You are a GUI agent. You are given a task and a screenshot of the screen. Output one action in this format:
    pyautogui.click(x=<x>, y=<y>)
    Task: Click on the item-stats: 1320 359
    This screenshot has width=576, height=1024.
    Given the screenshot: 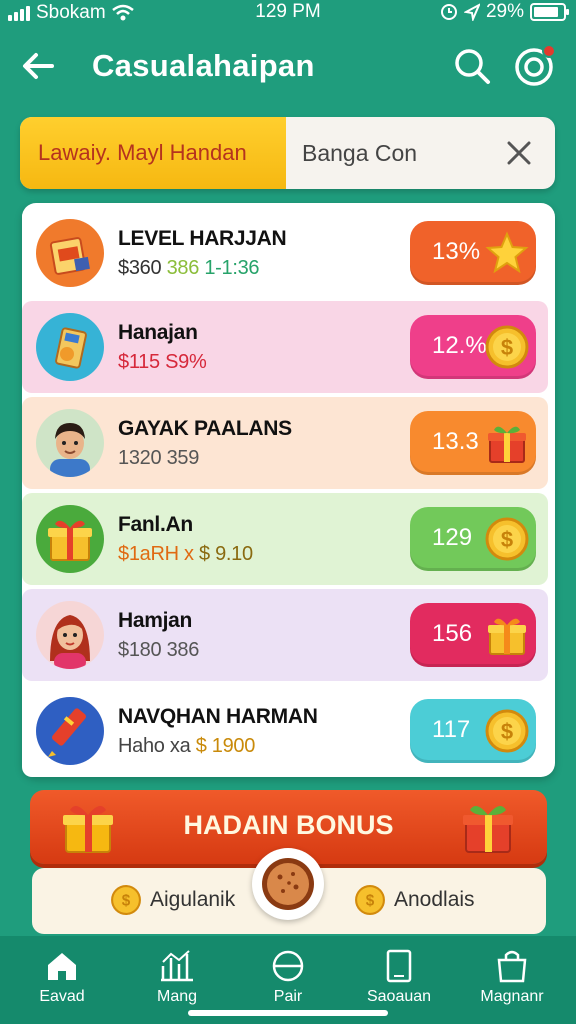 What is the action you would take?
    pyautogui.click(x=158, y=458)
    